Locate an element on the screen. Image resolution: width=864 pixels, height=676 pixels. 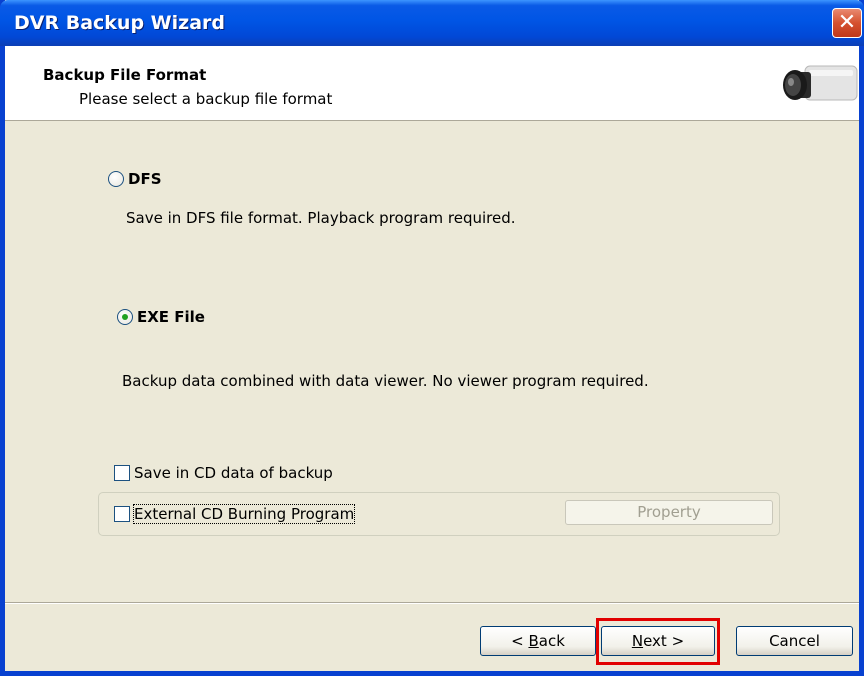
checkbox-save-cd: Save in CD data of backup is located at coordinates (223, 473).